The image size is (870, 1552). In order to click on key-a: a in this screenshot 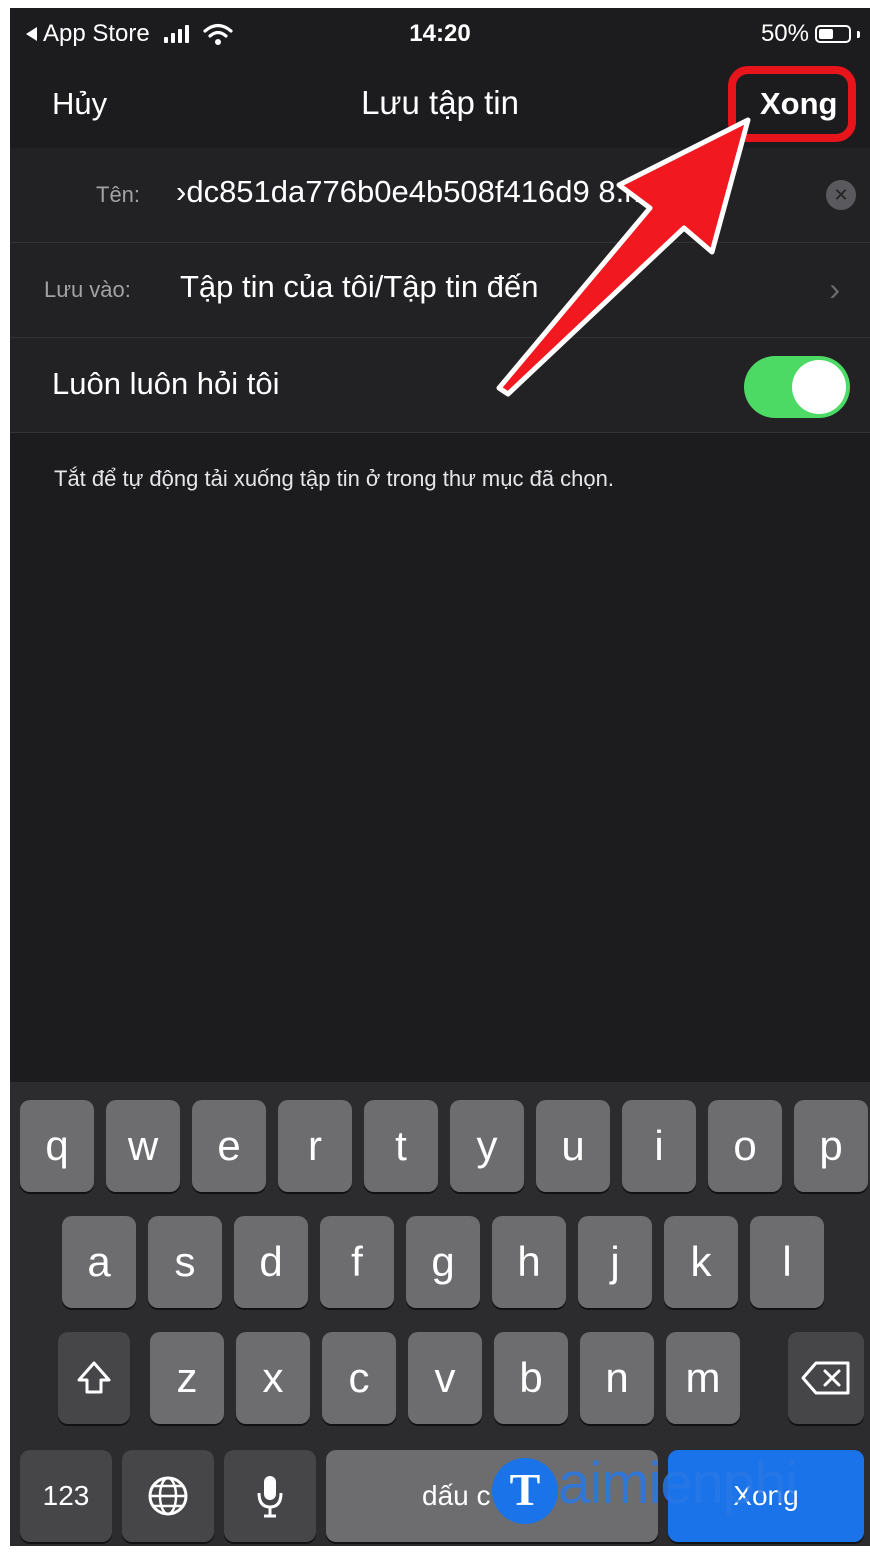, I will do `click(99, 1262)`.